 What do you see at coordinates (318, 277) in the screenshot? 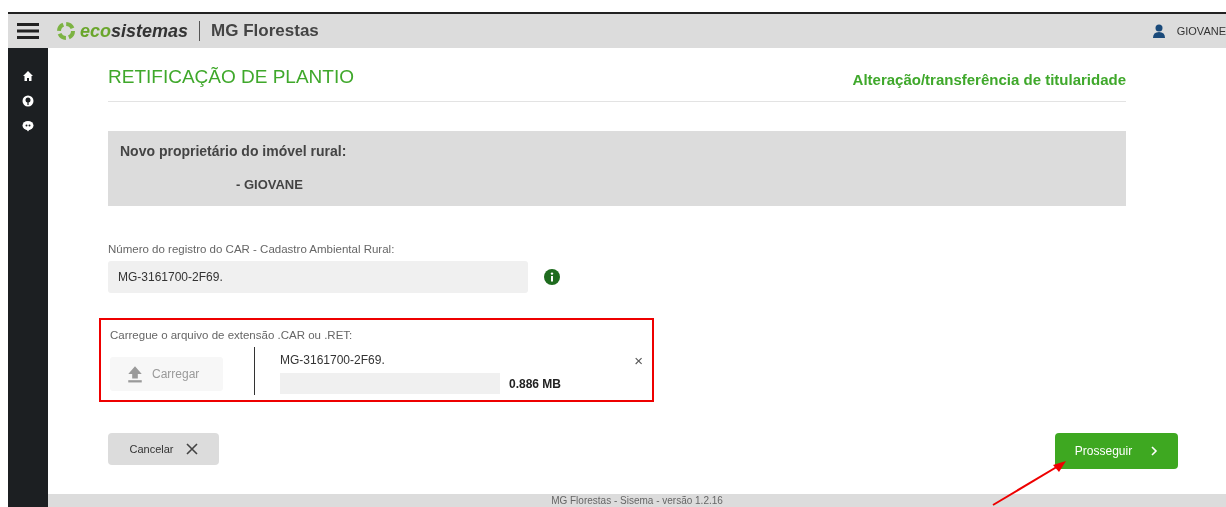
I see `car-number-field: MG-3161700-2F69.` at bounding box center [318, 277].